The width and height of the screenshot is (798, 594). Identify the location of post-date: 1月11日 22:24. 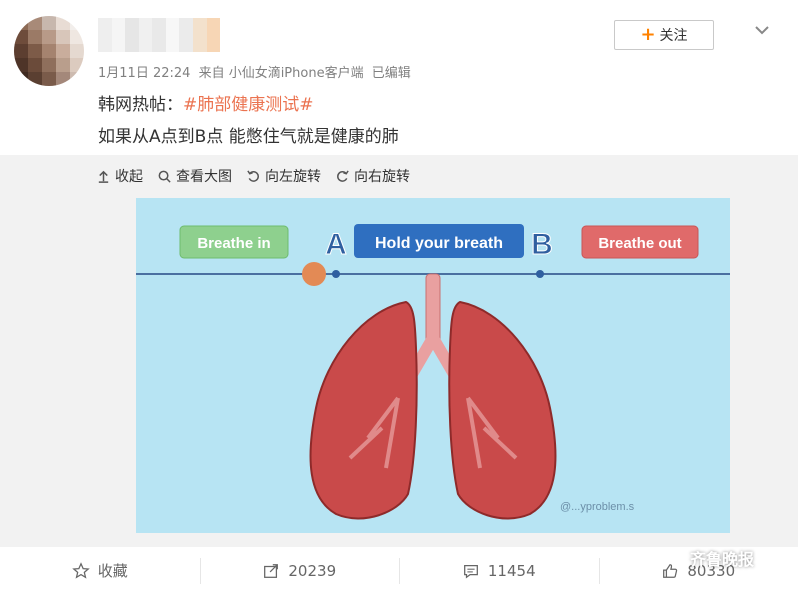
(144, 73).